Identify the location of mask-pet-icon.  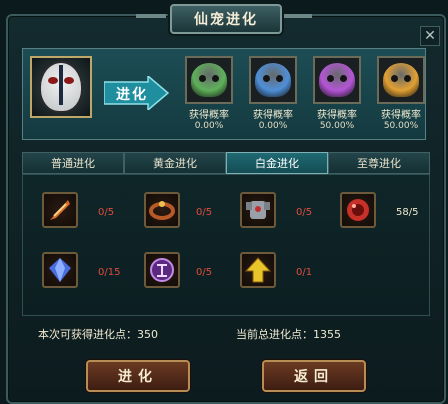
(61, 87).